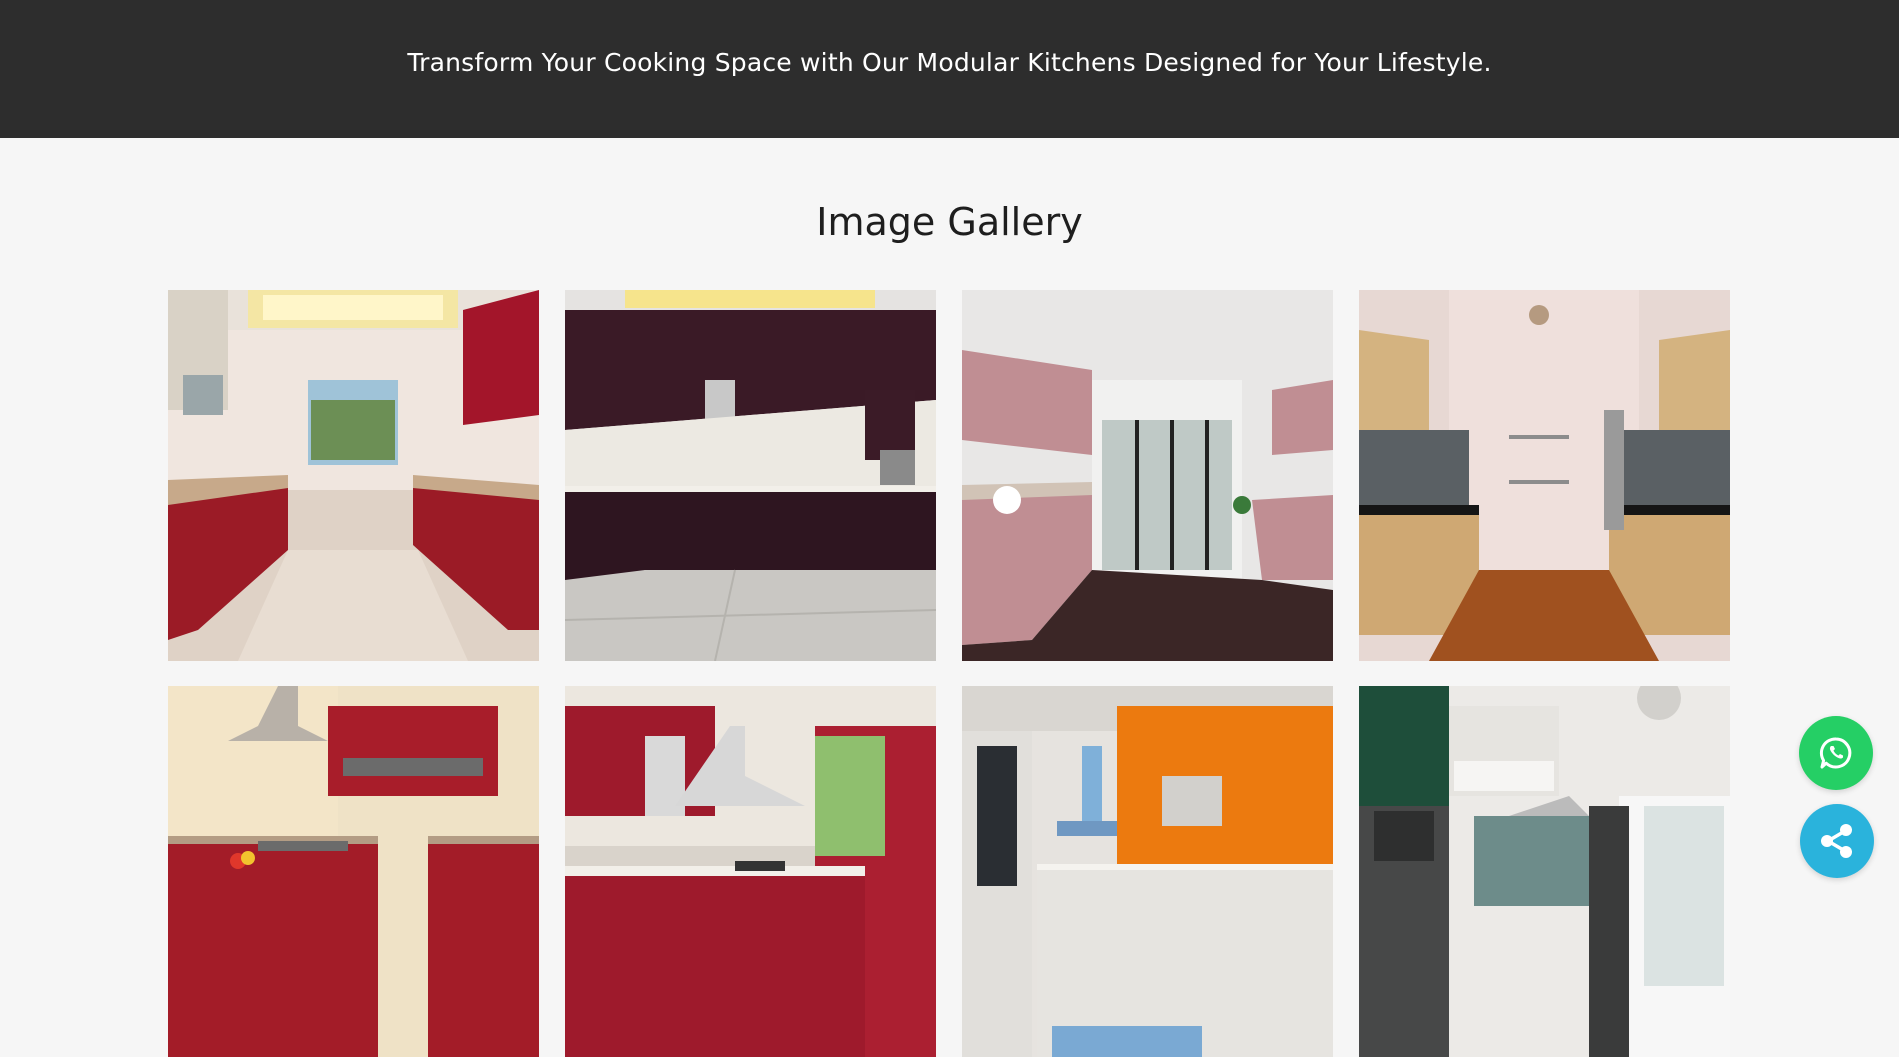 This screenshot has height=1057, width=1899. Describe the element at coordinates (353, 871) in the screenshot. I see `kitchen-image-red-l-shaped` at that location.